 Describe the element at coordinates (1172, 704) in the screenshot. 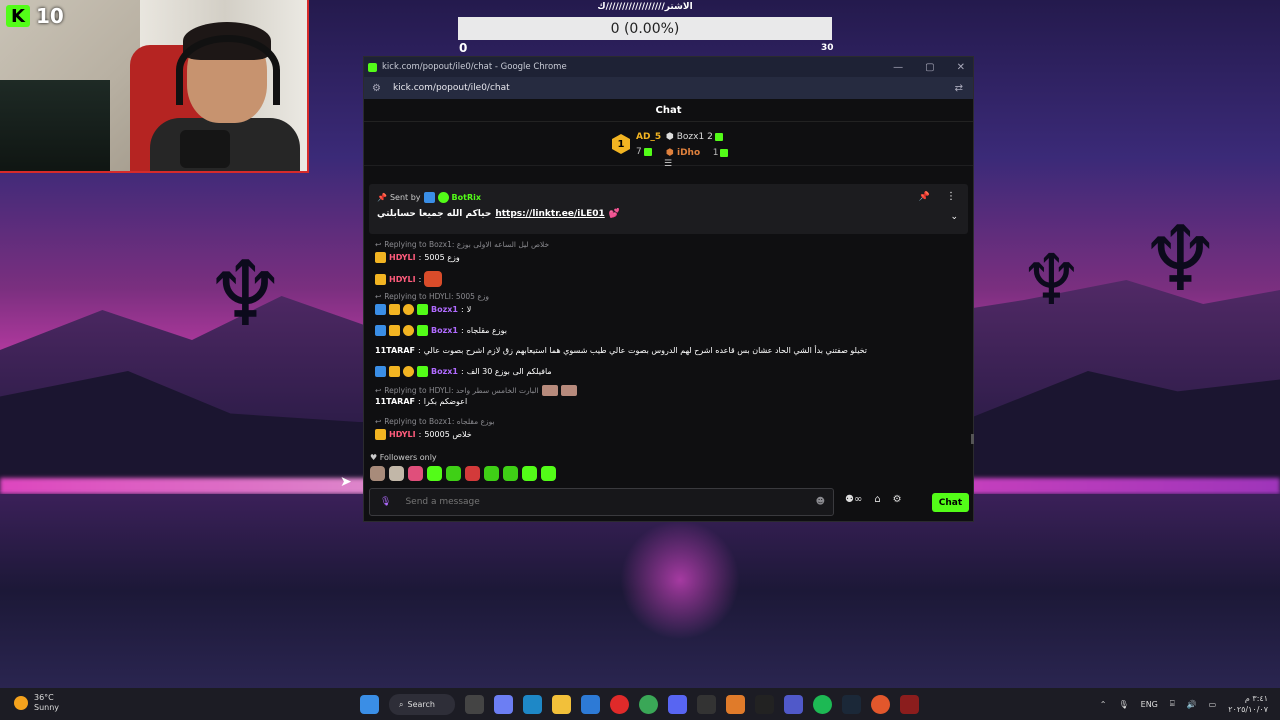

I see `network-icon: ⌸` at that location.